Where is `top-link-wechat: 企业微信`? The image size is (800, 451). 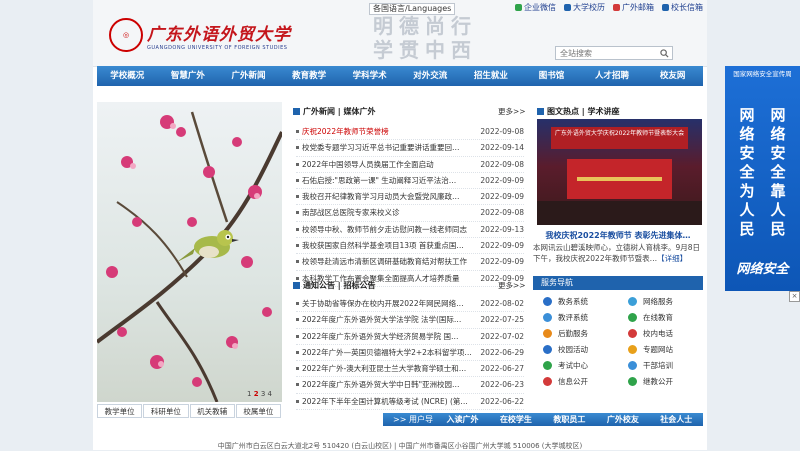
top-link-wechat: 企业微信 is located at coordinates (535, 7).